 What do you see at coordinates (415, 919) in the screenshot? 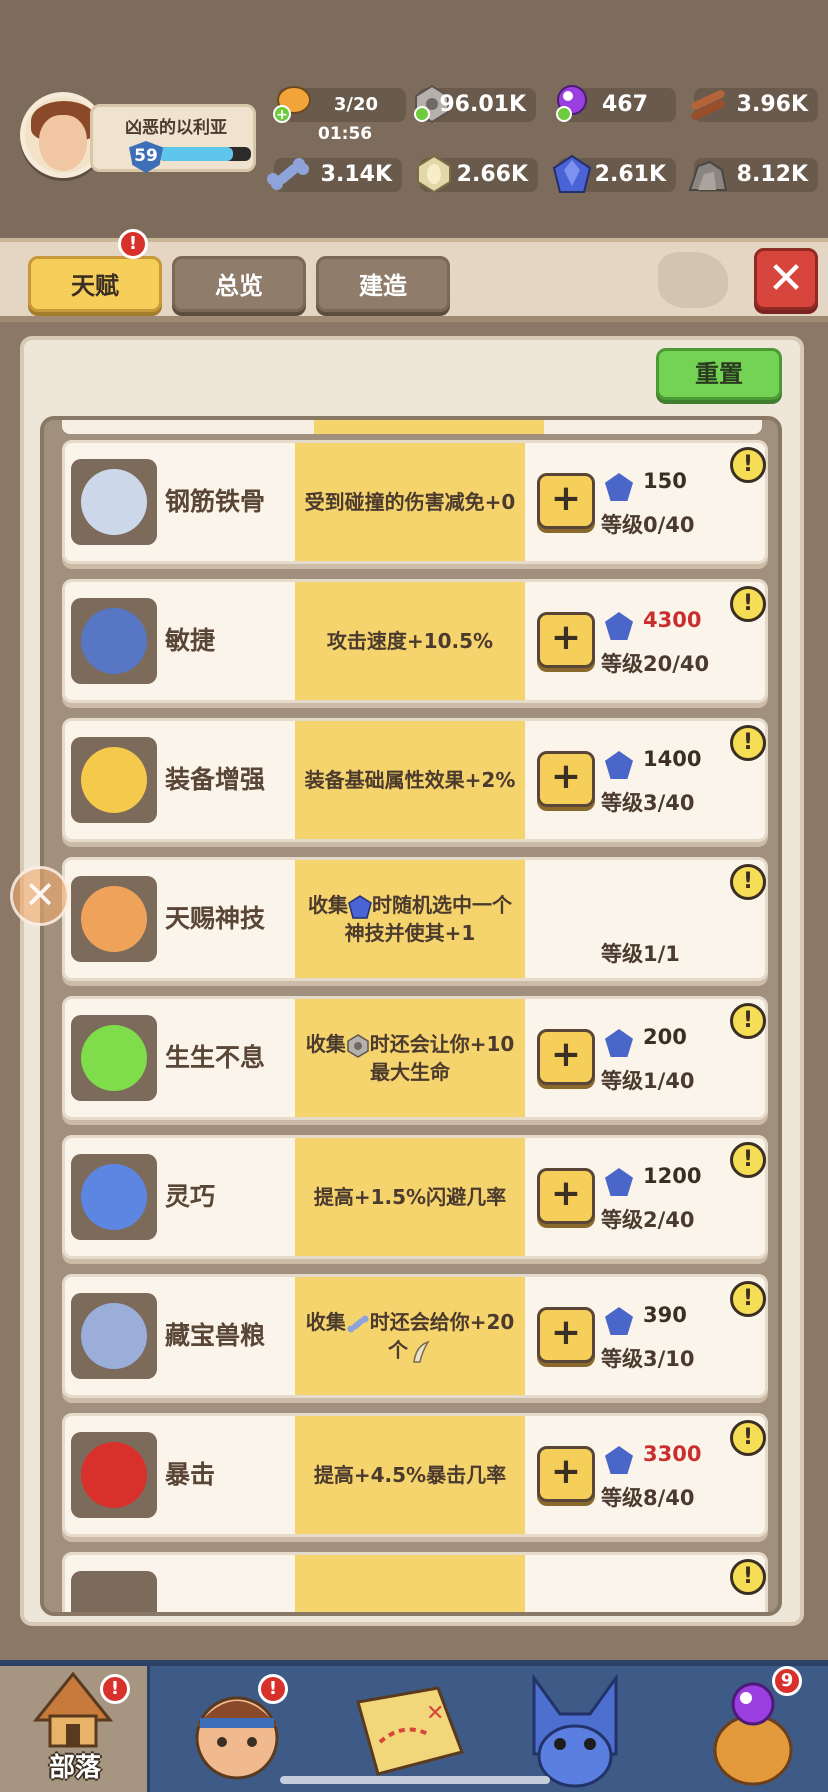
I see `talent-row: 天赐神技 收集 时随机选中一个神技并使其+1 等级1/1!` at bounding box center [415, 919].